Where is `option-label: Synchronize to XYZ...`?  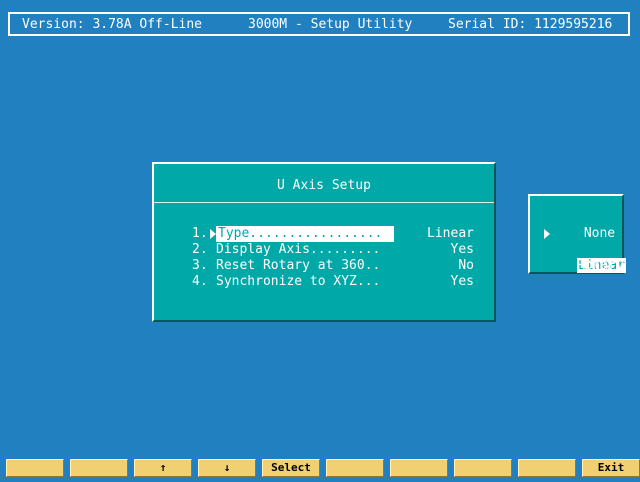
option-label: Synchronize to XYZ... is located at coordinates (298, 281).